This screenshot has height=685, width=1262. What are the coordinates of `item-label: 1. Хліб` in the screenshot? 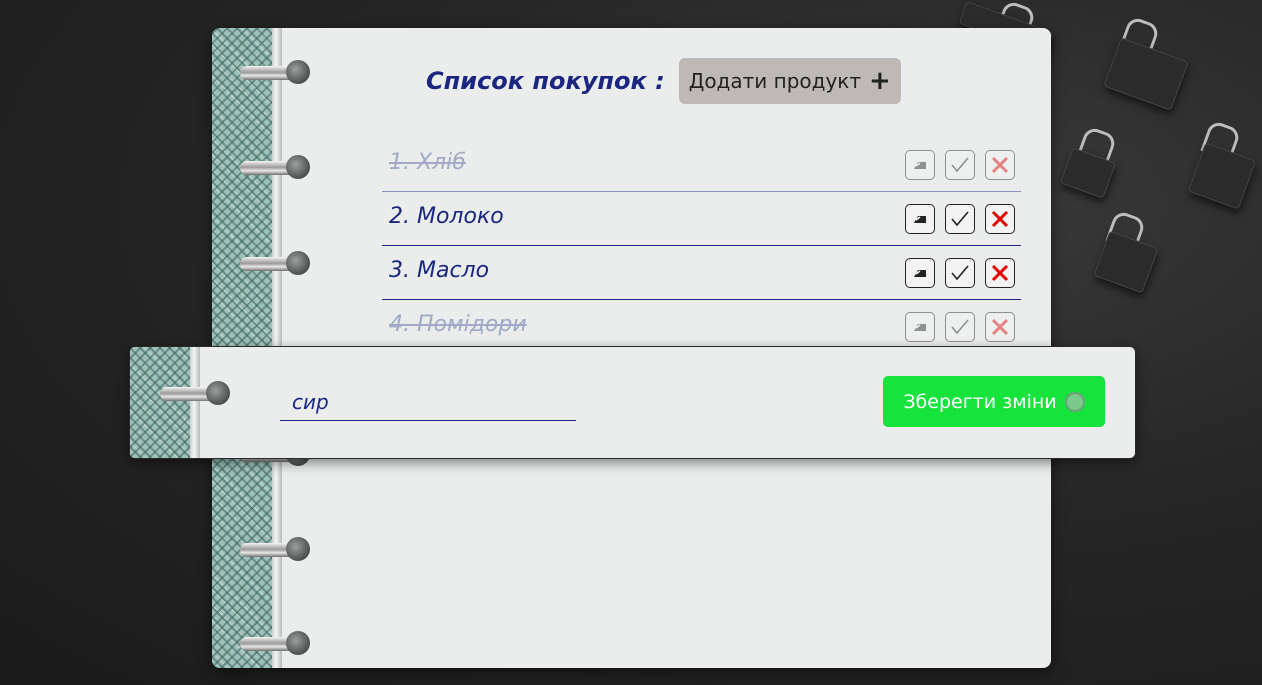 It's located at (427, 162).